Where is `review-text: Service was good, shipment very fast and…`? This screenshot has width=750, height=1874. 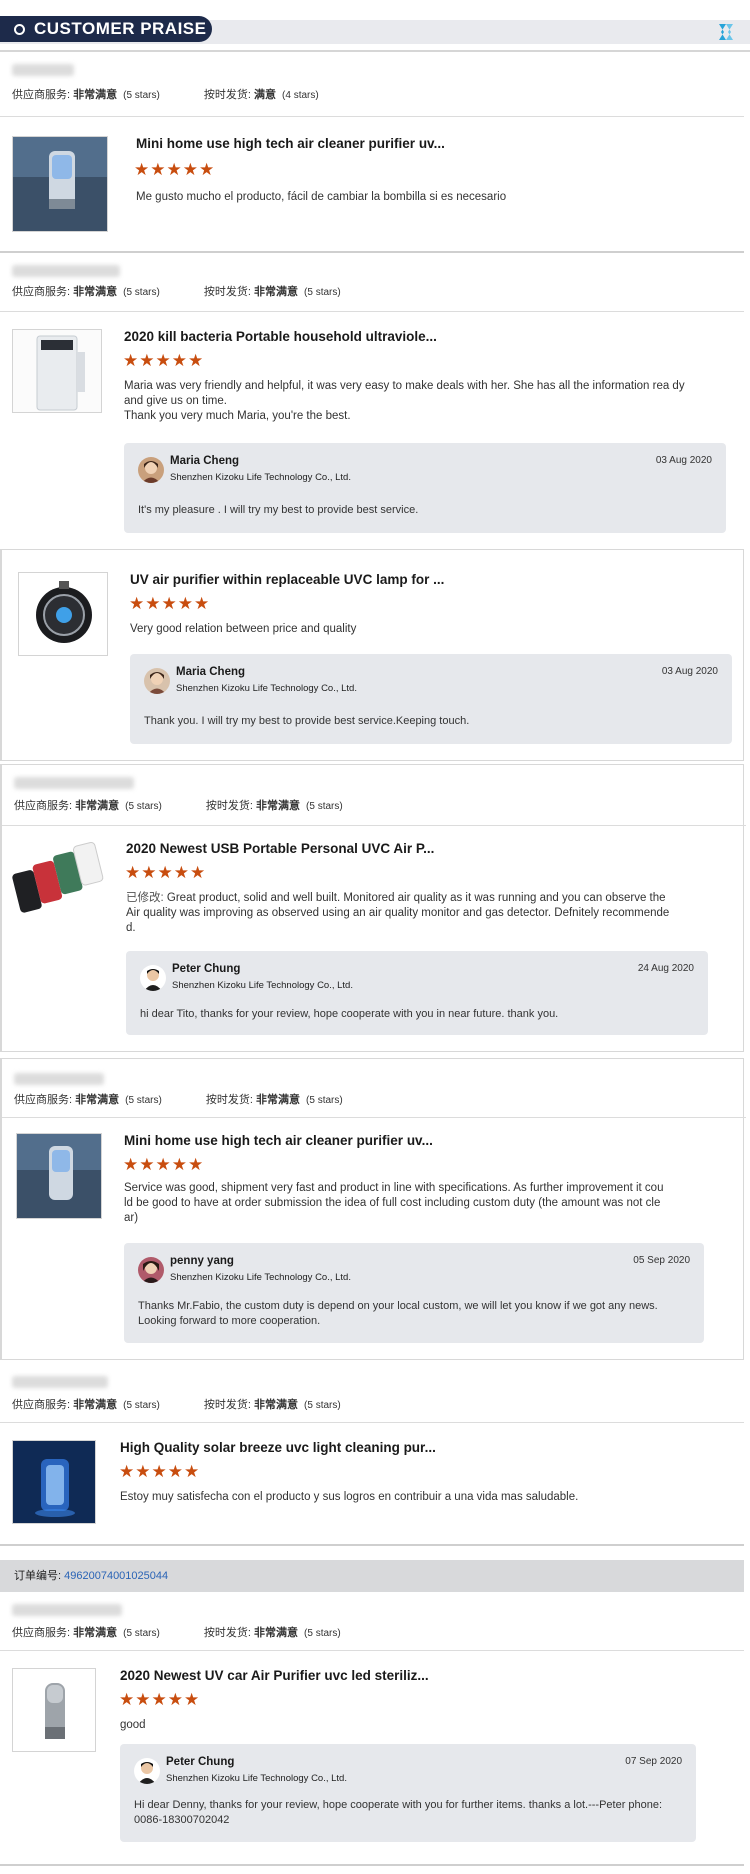 review-text: Service was good, shipment very fast and… is located at coordinates (394, 1203).